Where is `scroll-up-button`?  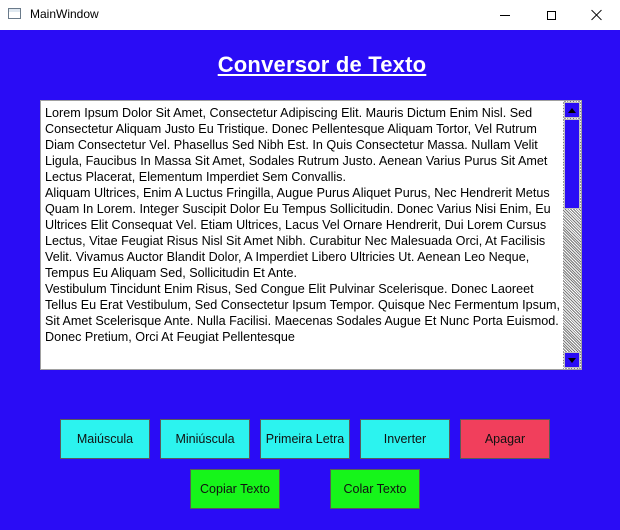 scroll-up-button is located at coordinates (572, 110).